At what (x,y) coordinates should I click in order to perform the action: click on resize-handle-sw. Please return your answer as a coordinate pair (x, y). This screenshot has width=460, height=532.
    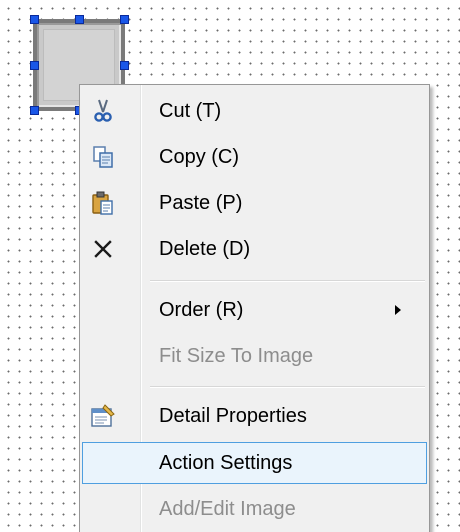
    Looking at the image, I should click on (34, 110).